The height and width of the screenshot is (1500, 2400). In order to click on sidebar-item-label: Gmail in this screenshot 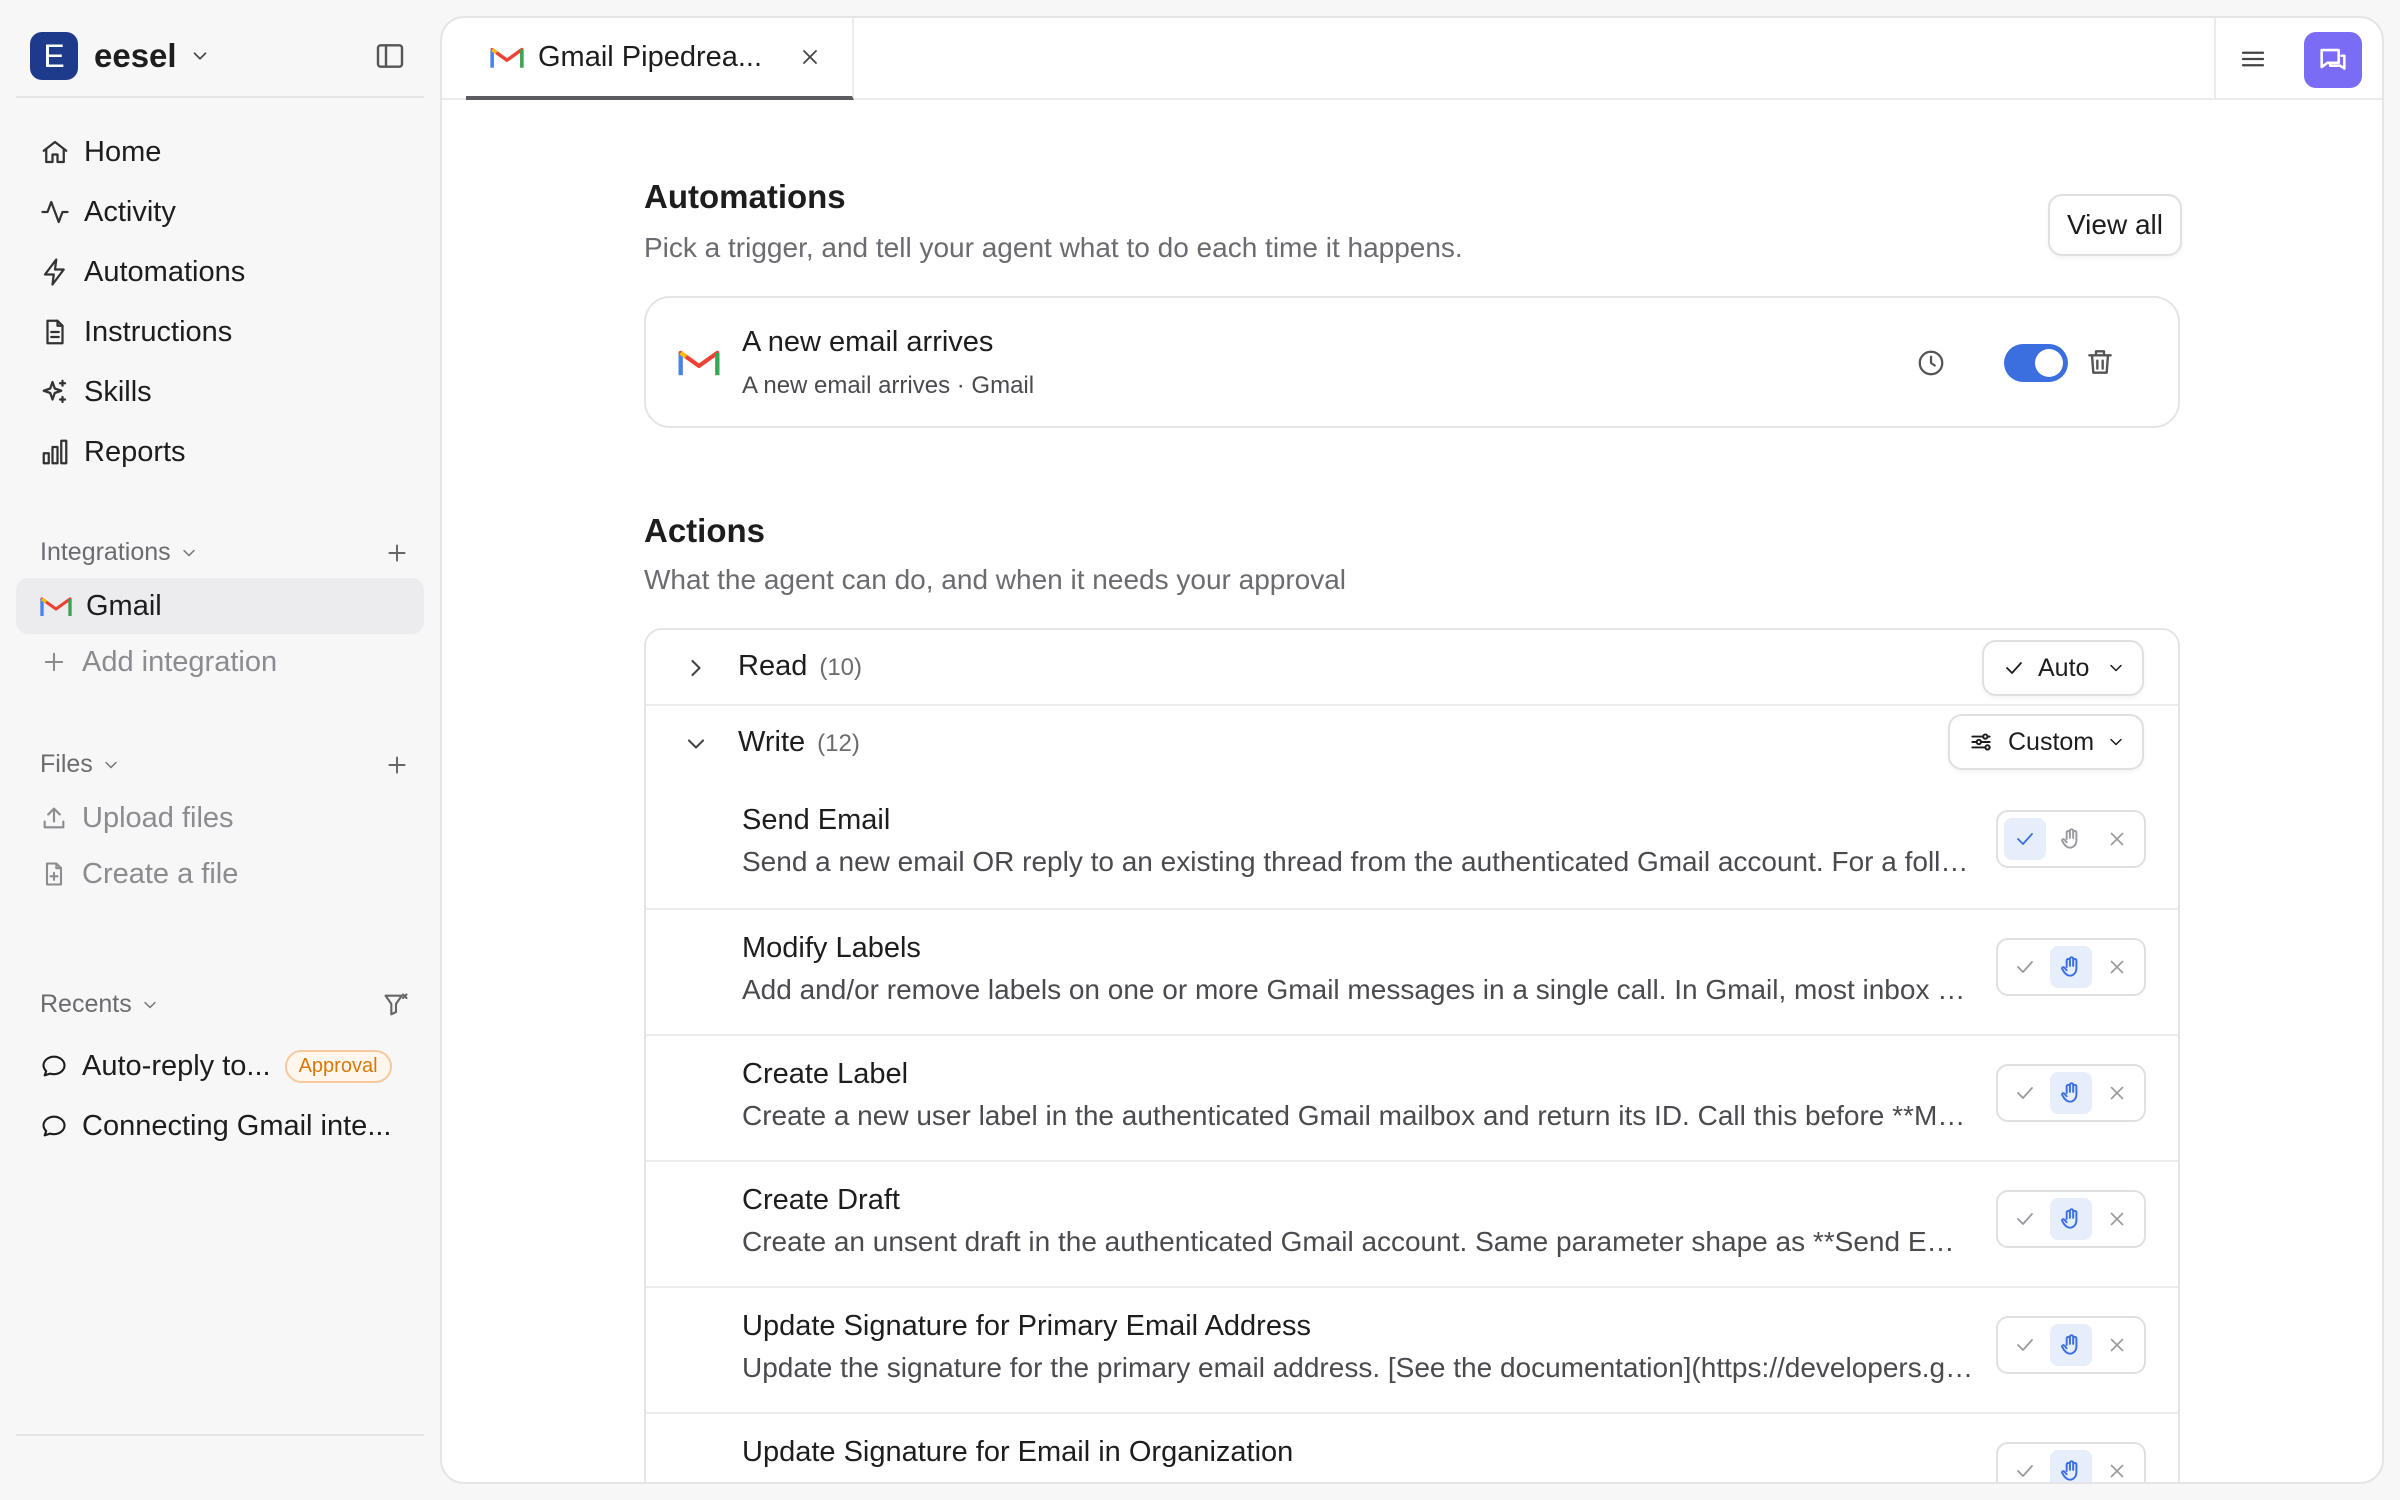, I will do `click(124, 605)`.